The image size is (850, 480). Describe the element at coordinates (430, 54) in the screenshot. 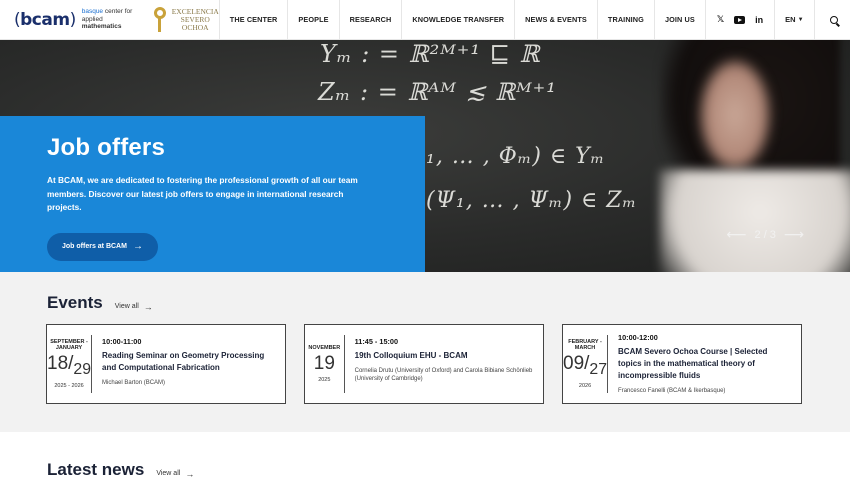

I see `chalk-formula: Yₘ : = ℝ²ᴹ⁺¹ ⊑ ℝ` at that location.